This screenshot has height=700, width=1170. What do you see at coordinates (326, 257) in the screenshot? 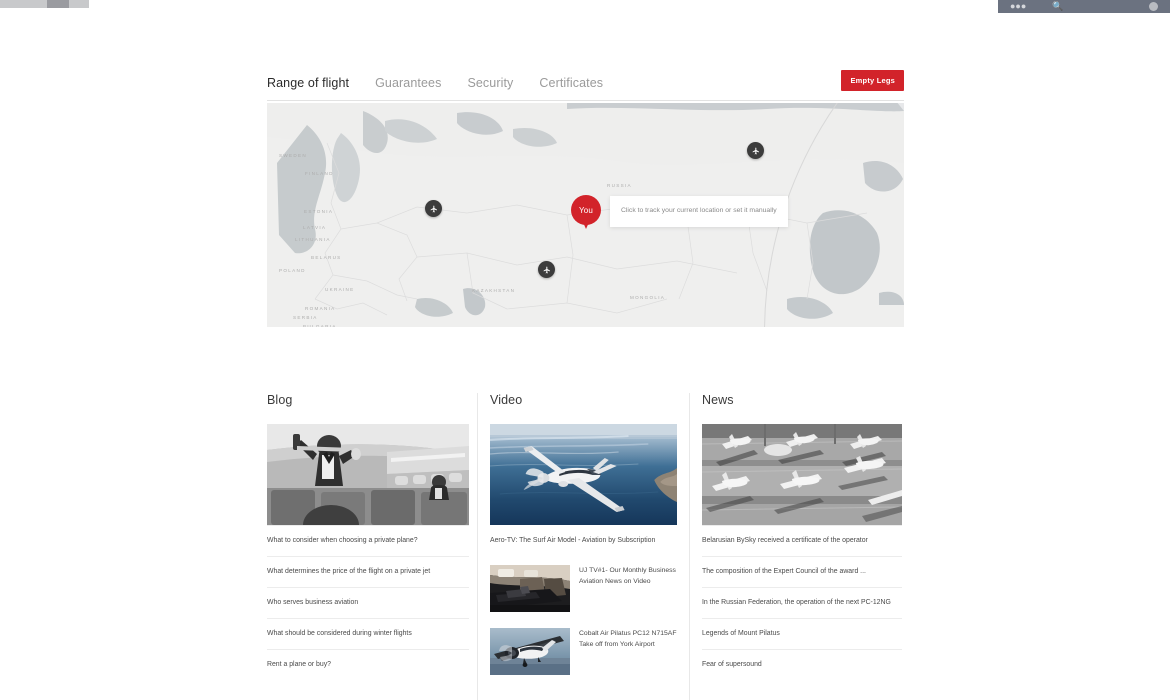
I see `map-label-belarus: BELARUS` at bounding box center [326, 257].